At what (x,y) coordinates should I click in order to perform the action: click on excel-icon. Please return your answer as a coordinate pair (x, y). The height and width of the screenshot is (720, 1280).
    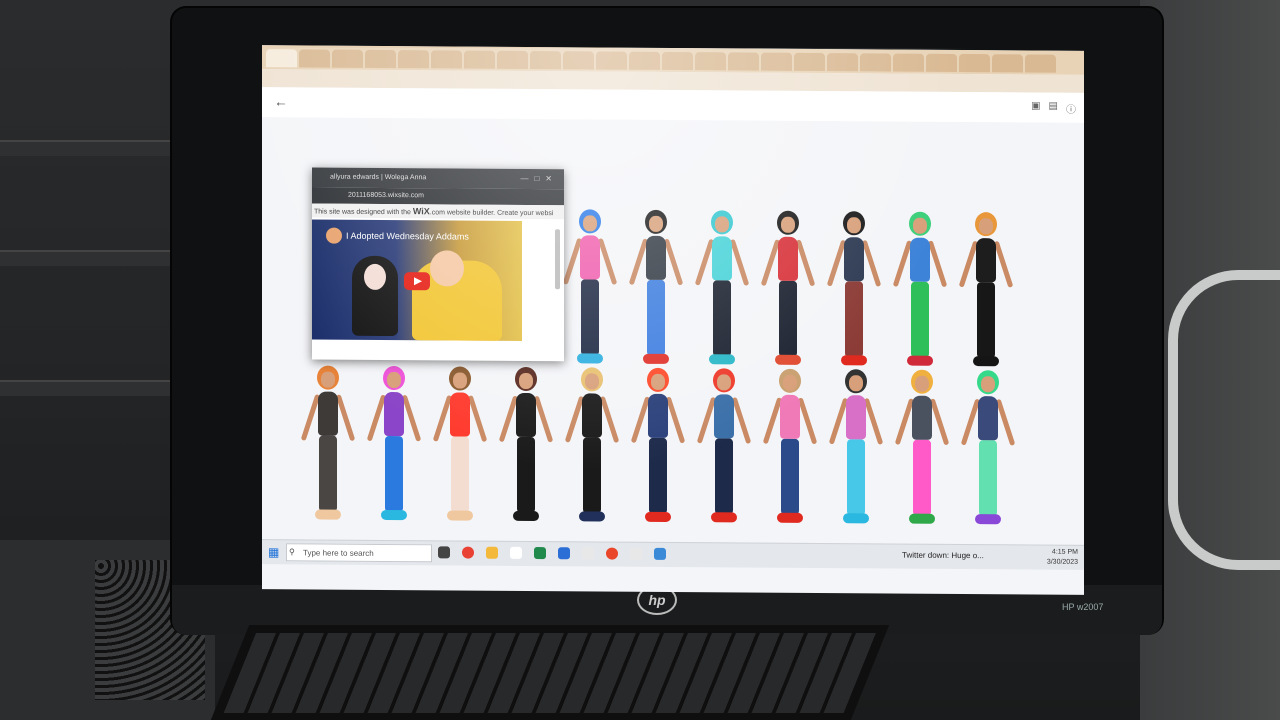
    Looking at the image, I should click on (540, 553).